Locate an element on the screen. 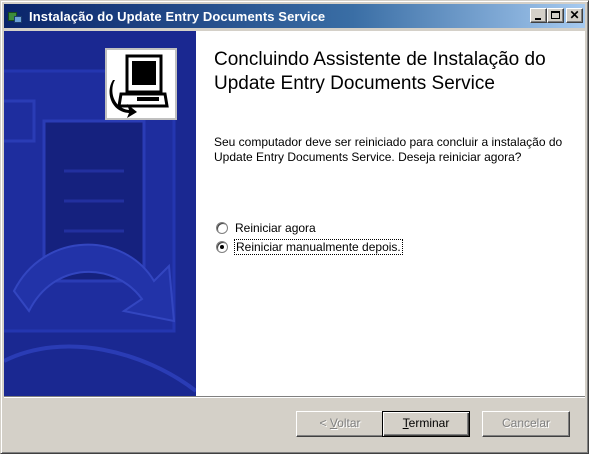 This screenshot has width=589, height=454. option-restart-later: Reiniciar manualmente depois. is located at coordinates (309, 247).